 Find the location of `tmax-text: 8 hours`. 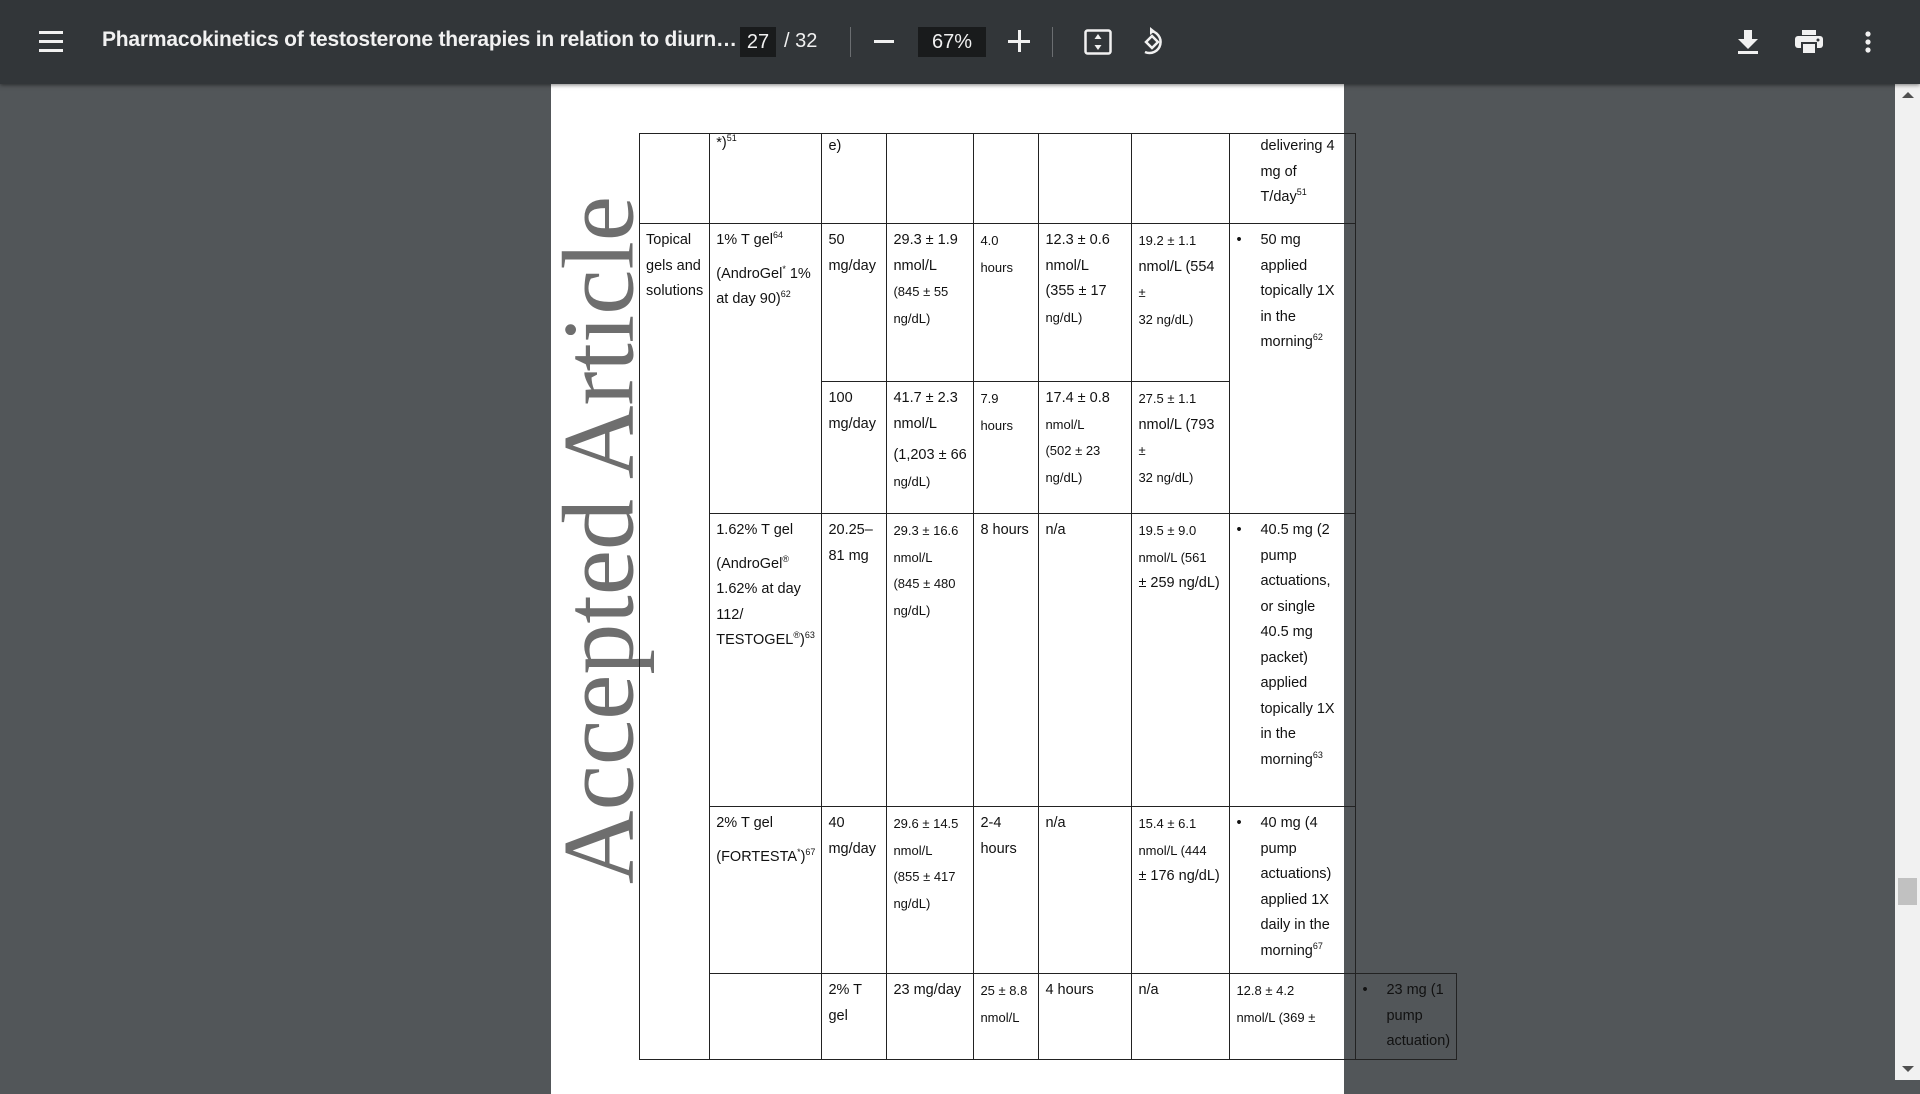

tmax-text: 8 hours is located at coordinates (1004, 530).